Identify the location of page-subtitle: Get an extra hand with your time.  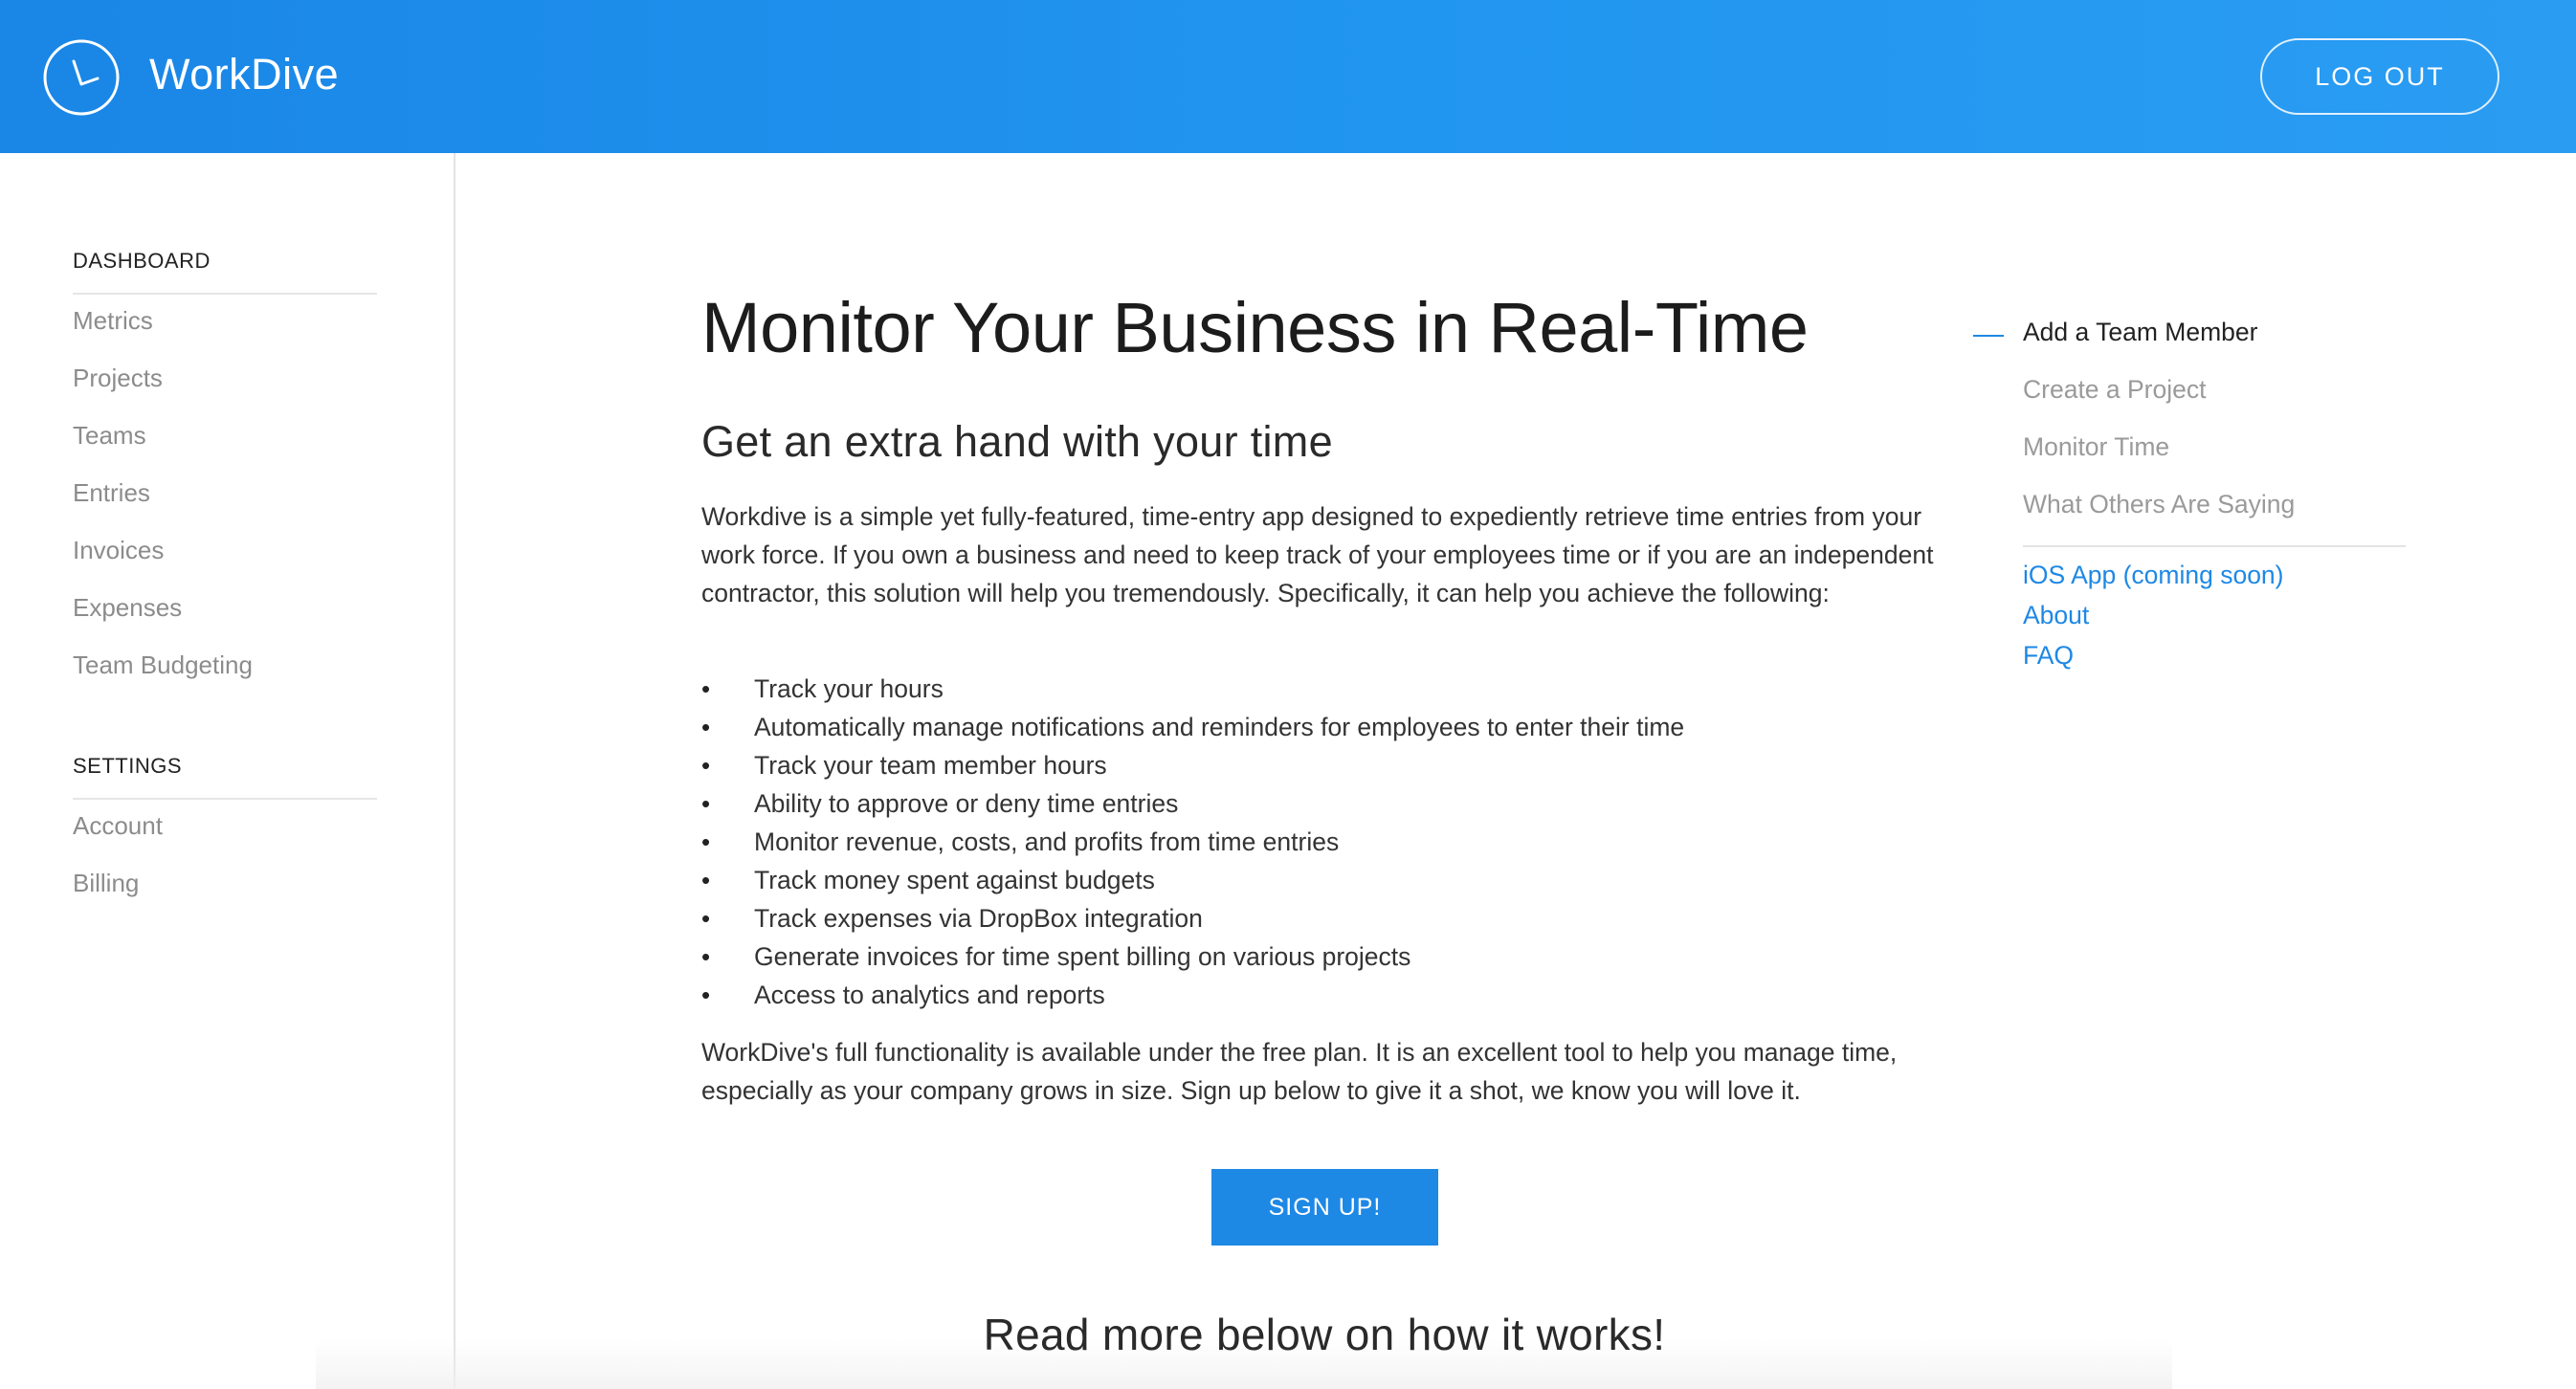
(1017, 441).